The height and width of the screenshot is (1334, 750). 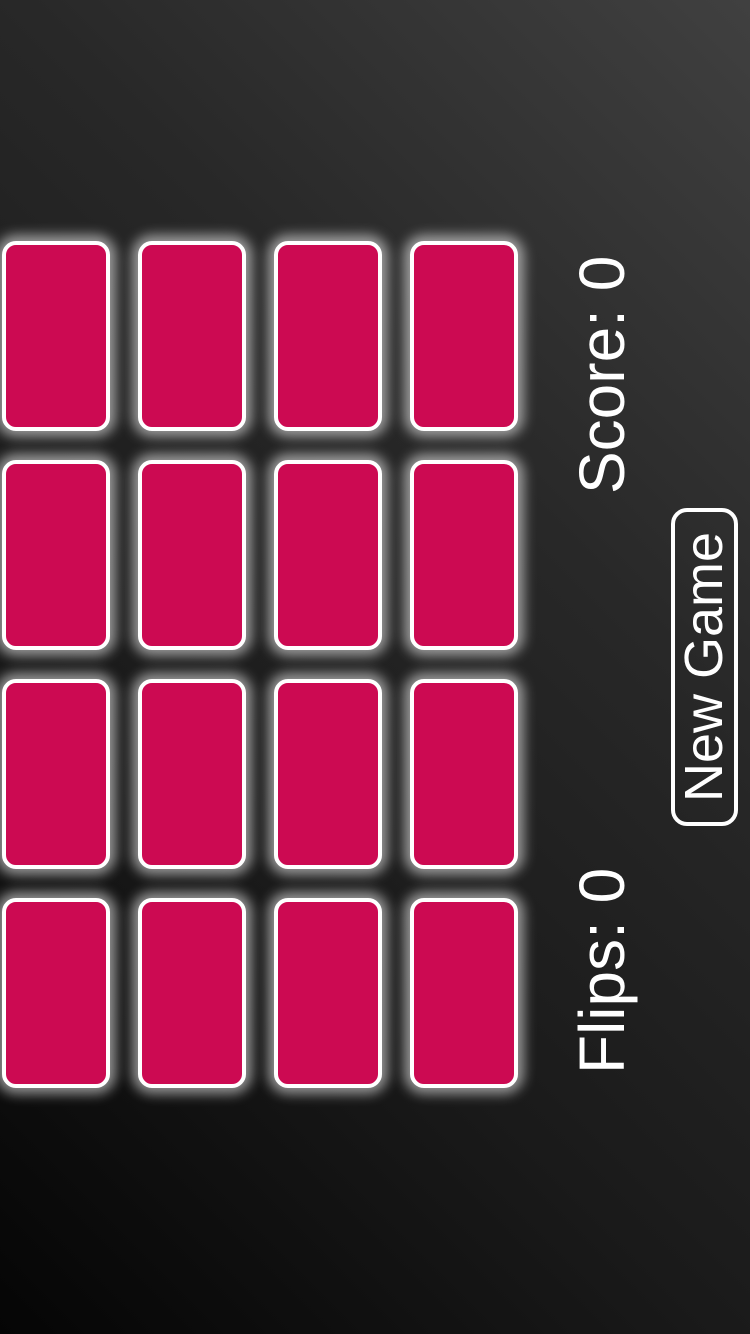 I want to click on flips-label: Flips: 0, so click(x=602, y=970).